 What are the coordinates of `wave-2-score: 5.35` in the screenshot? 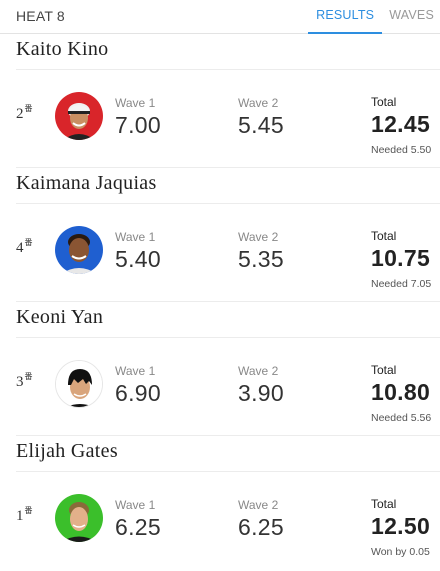 It's located at (261, 259).